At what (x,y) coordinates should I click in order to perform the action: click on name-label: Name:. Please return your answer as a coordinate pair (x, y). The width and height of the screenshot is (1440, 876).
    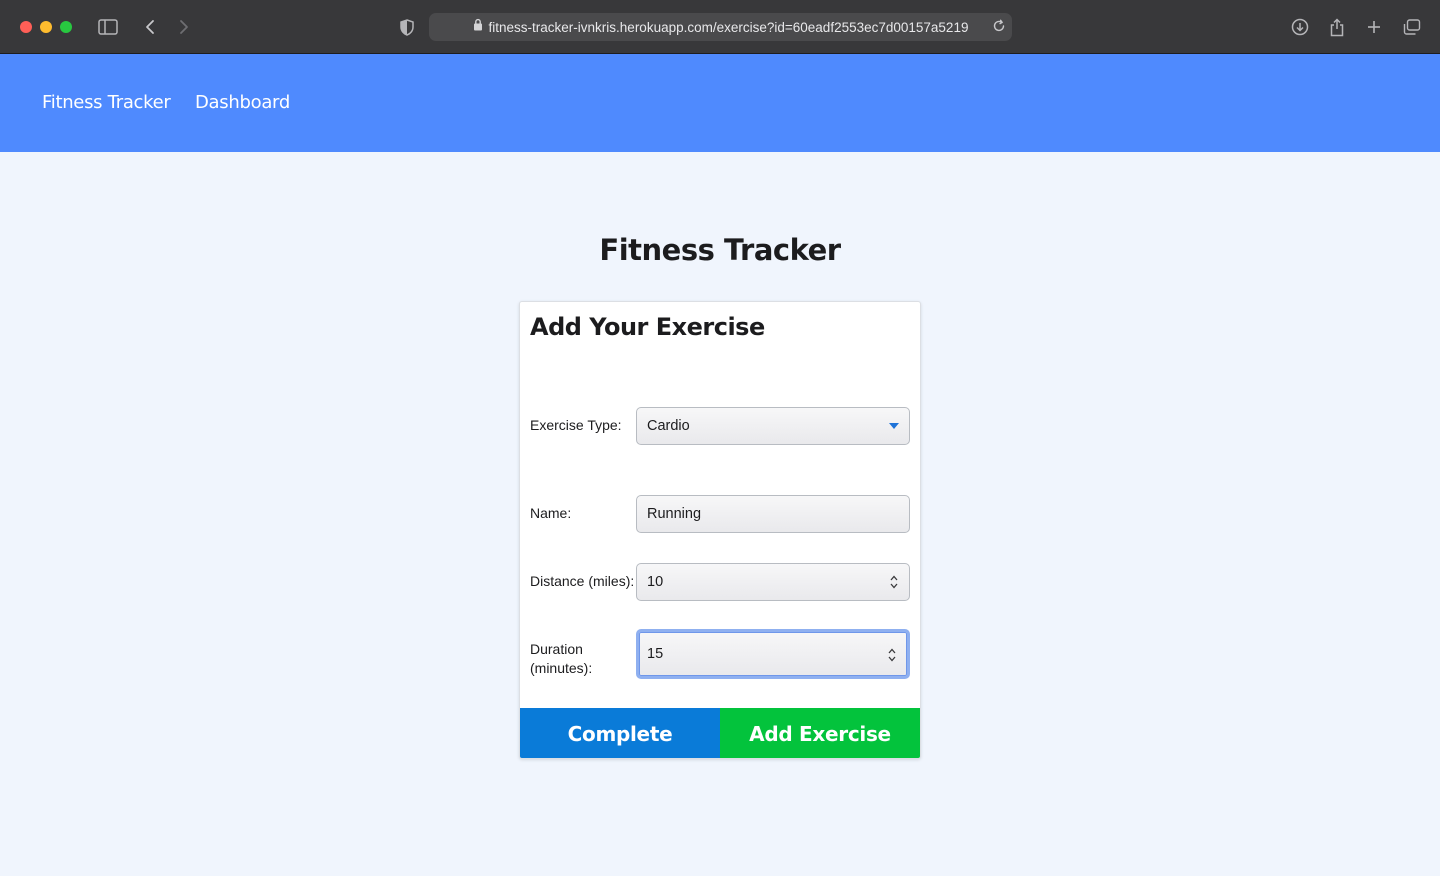
    Looking at the image, I should click on (551, 513).